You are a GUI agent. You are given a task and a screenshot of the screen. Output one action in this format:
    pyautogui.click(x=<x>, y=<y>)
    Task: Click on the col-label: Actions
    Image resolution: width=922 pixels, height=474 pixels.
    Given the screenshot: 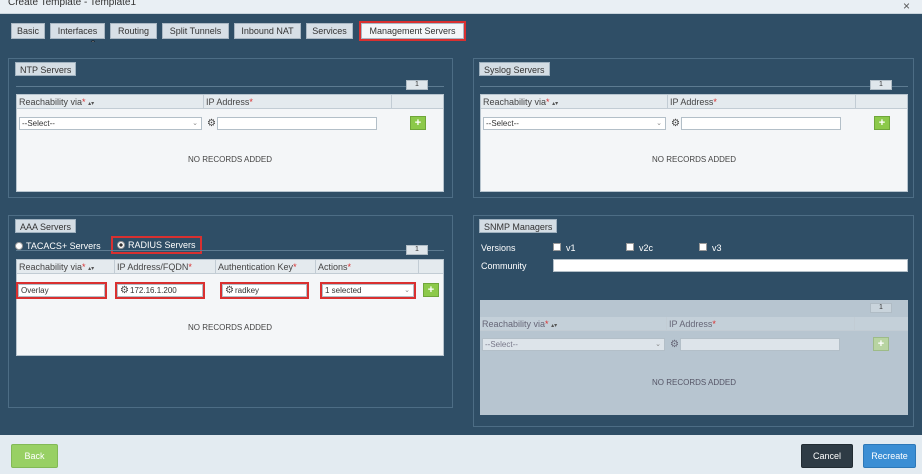 What is the action you would take?
    pyautogui.click(x=333, y=267)
    